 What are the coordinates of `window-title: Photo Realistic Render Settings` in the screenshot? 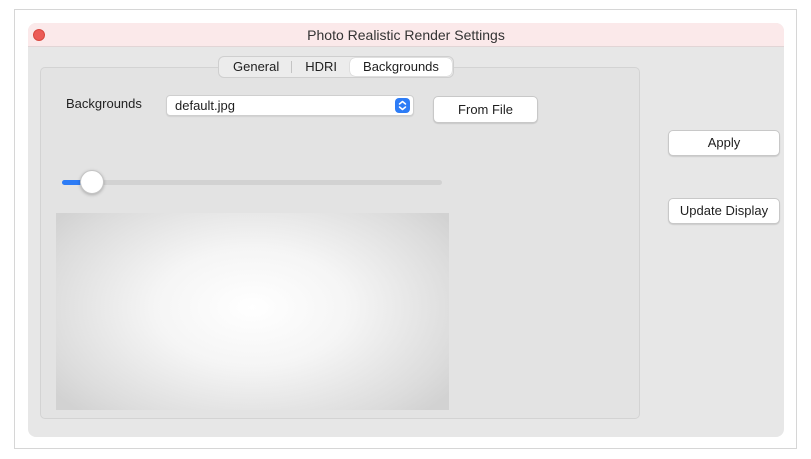 It's located at (406, 35).